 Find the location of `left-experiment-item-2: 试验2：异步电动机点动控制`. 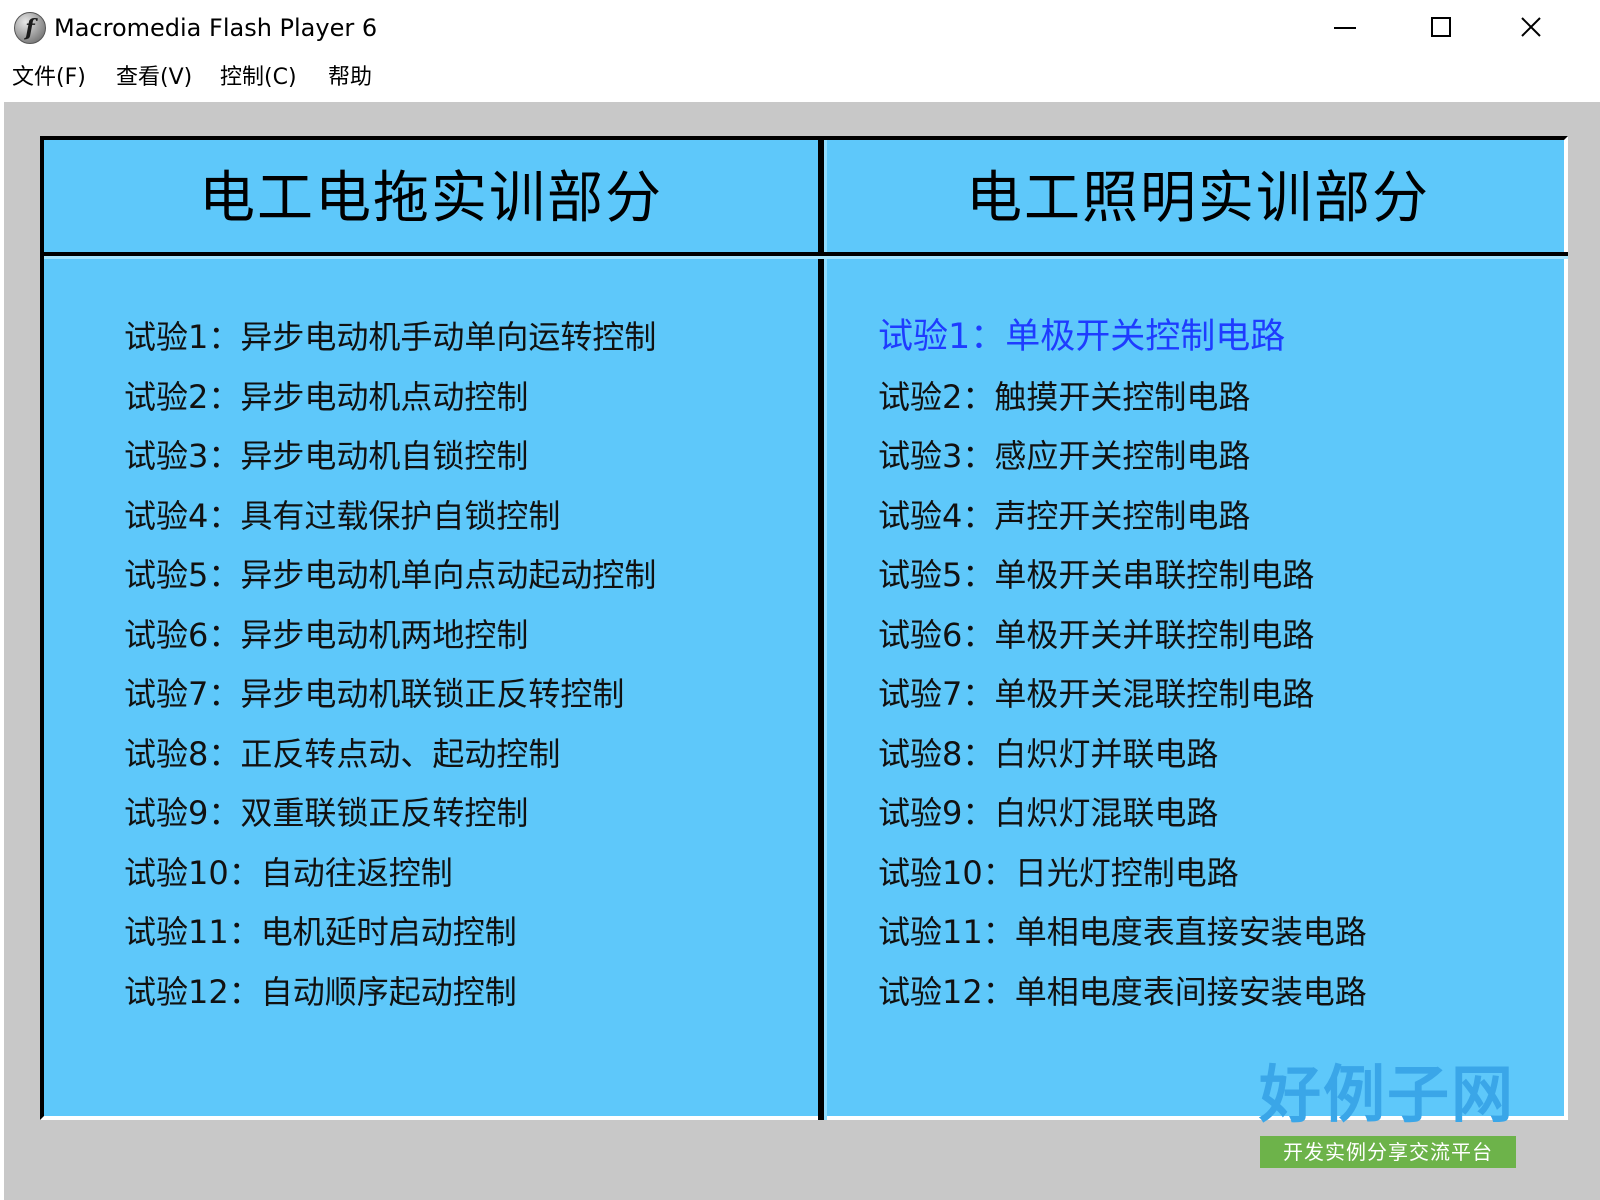

left-experiment-item-2: 试验2：异步电动机点动控制 is located at coordinates (390, 398).